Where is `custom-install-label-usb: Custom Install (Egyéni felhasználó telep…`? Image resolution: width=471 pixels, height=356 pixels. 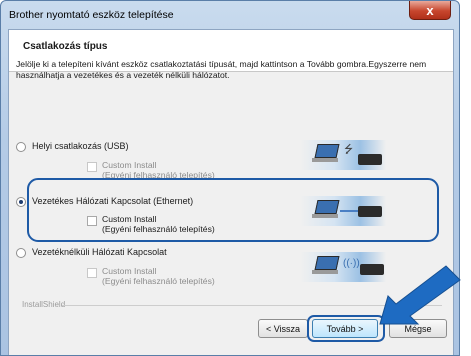
custom-install-label-usb: Custom Install (Egyéni felhasználó telep… is located at coordinates (158, 170).